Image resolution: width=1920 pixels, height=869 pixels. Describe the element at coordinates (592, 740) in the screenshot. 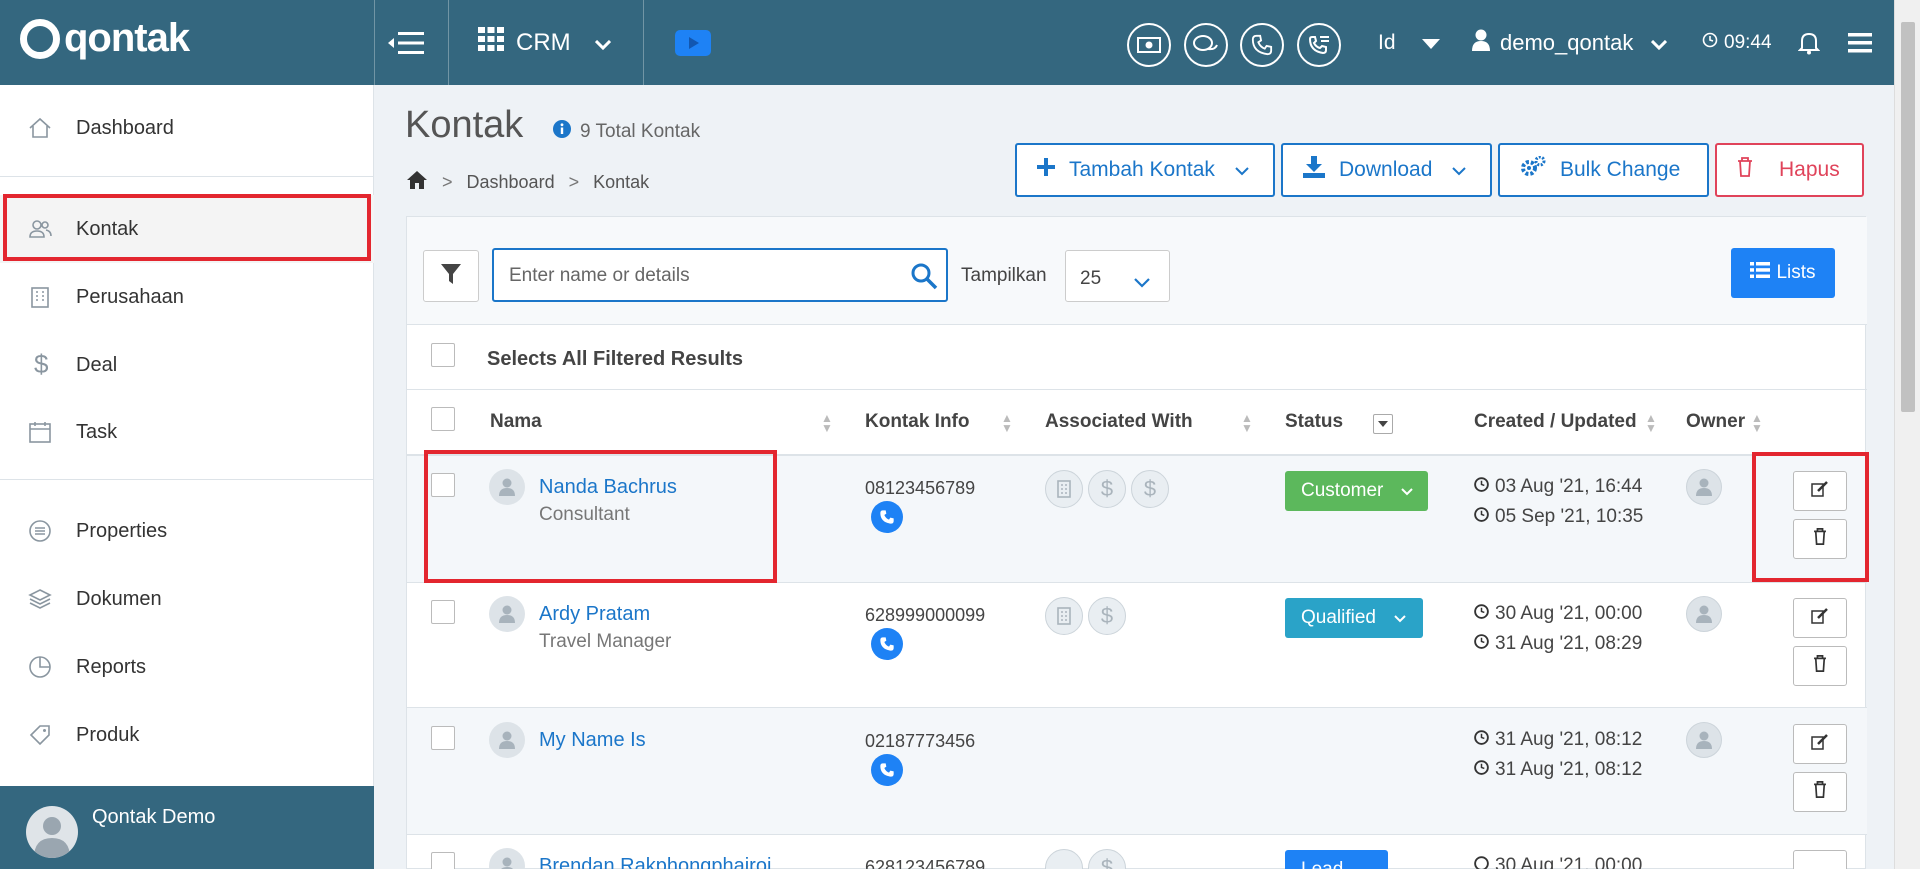

I see `contact-name-link: My Name Is` at that location.